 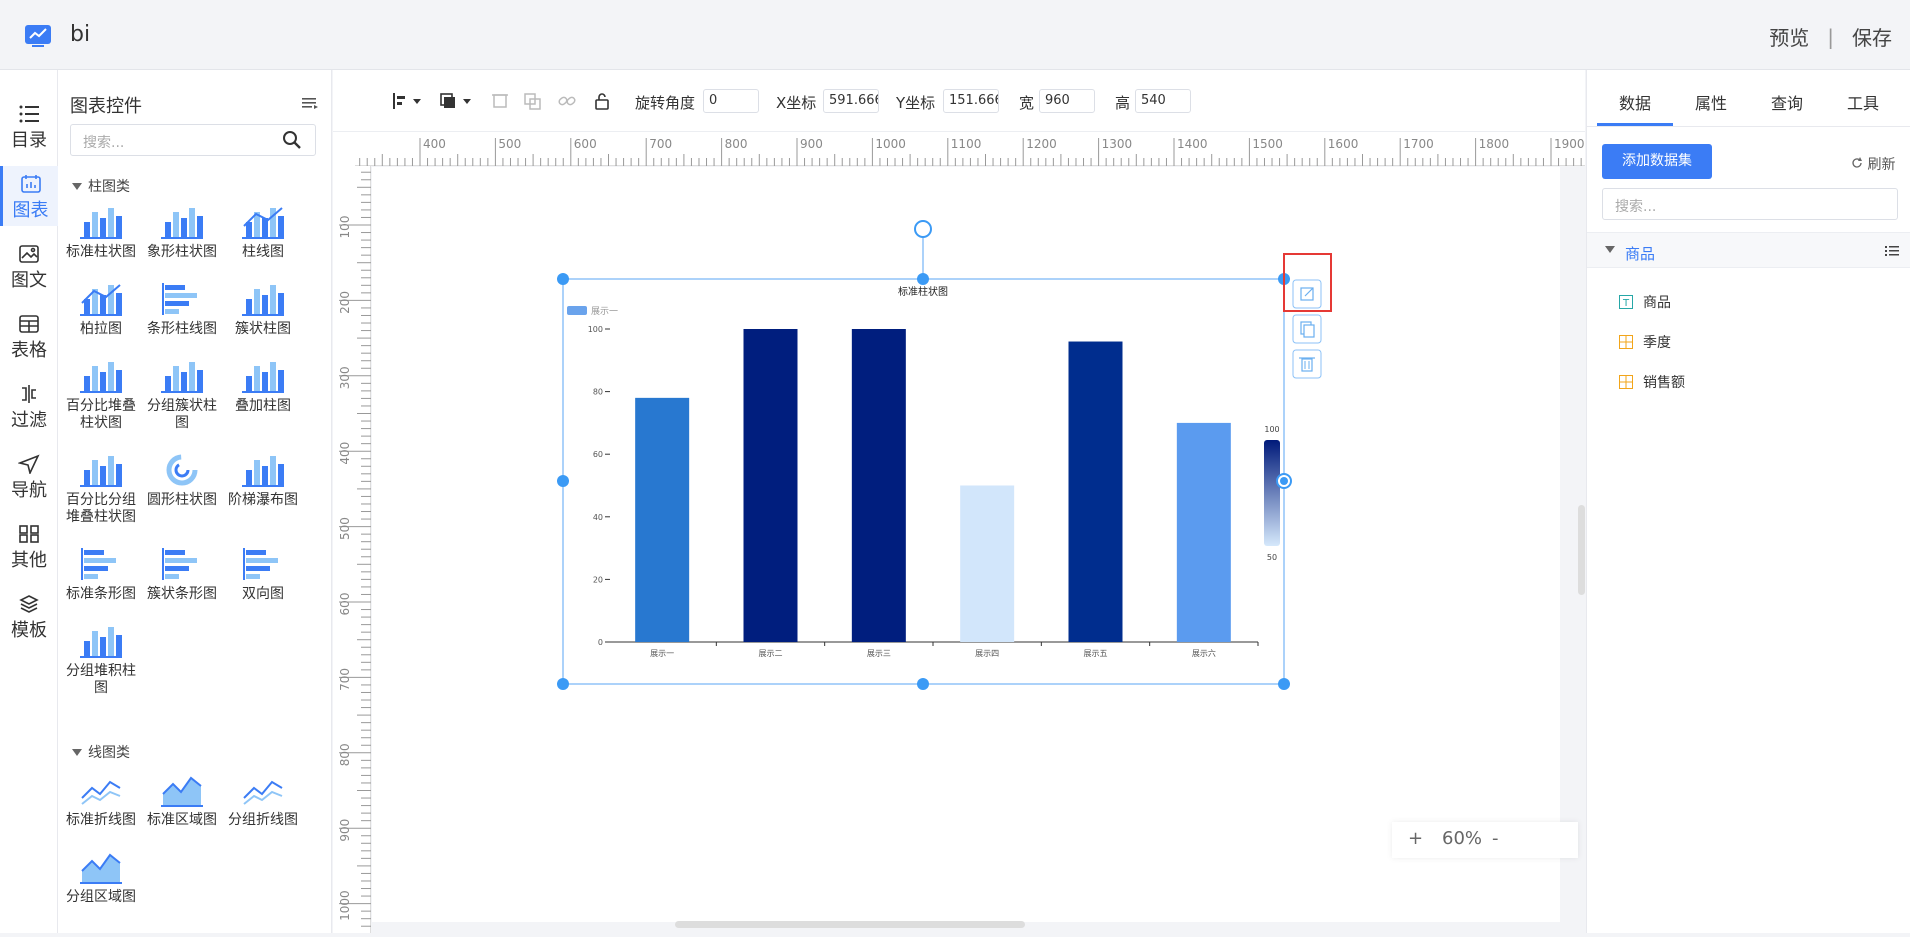 I want to click on widget-item: 圆形柱状图, so click(x=182, y=480).